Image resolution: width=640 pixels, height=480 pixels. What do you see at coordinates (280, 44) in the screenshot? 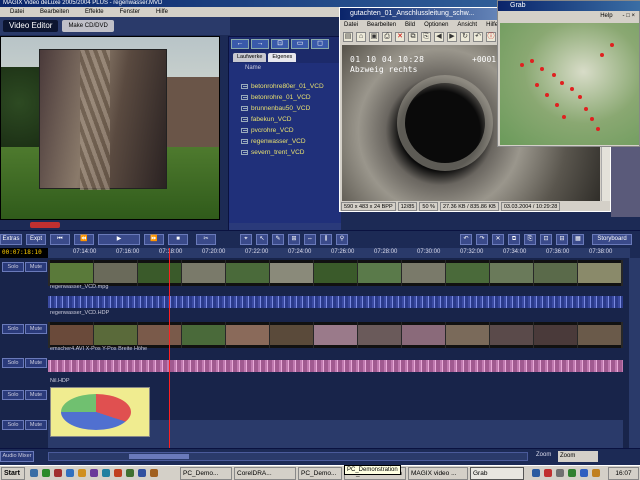
I see `up-folder-button: ⊡` at bounding box center [280, 44].